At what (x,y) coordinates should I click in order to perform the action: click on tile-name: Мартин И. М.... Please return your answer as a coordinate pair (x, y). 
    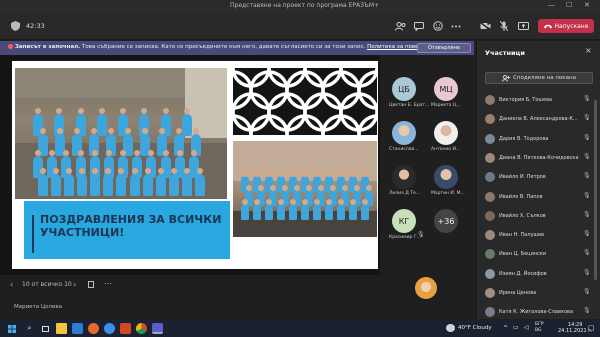
    Looking at the image, I should click on (448, 193).